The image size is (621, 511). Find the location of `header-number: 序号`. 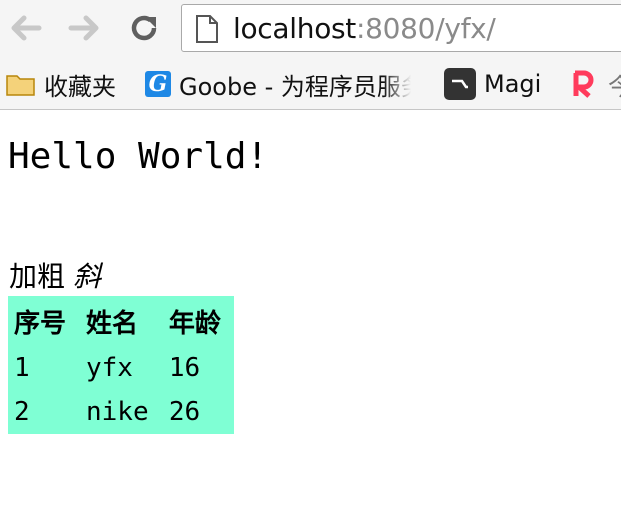

header-number: 序号 is located at coordinates (40, 323).